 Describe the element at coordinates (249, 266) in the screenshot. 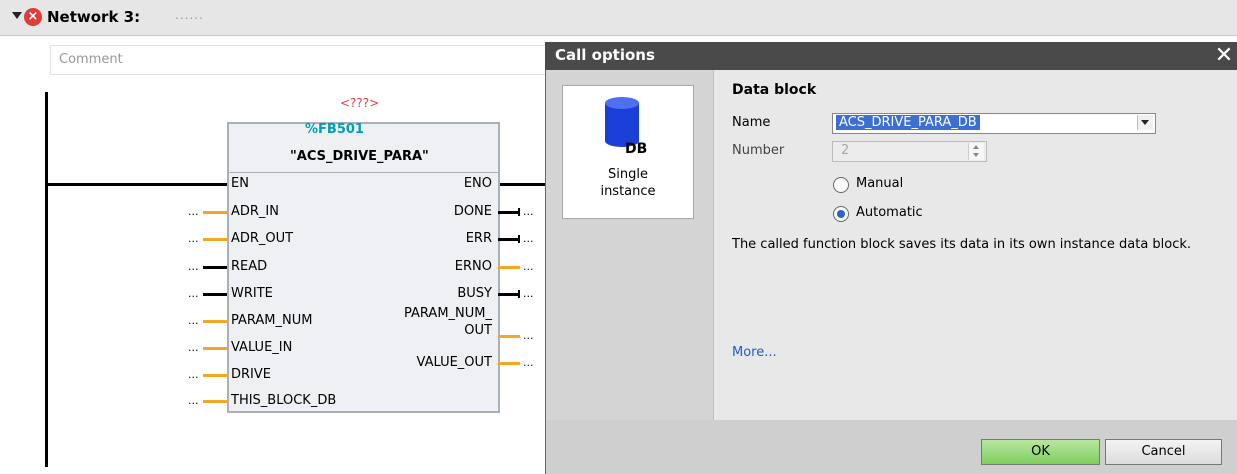

I see `pin-read: READ` at that location.